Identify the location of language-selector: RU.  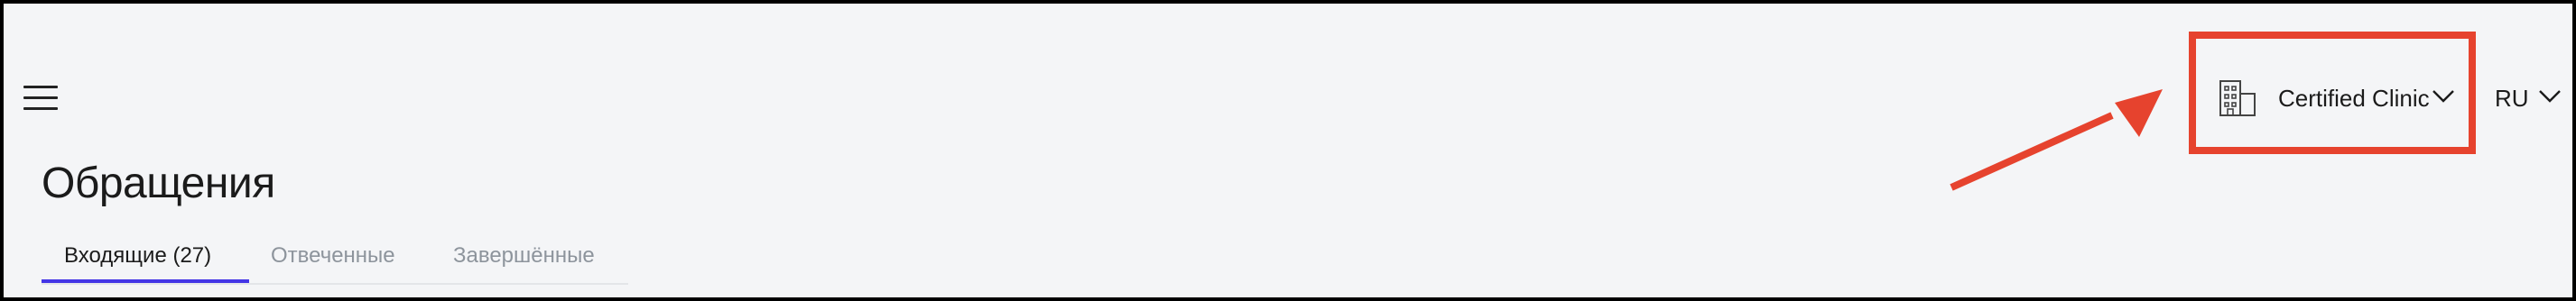
(2526, 97).